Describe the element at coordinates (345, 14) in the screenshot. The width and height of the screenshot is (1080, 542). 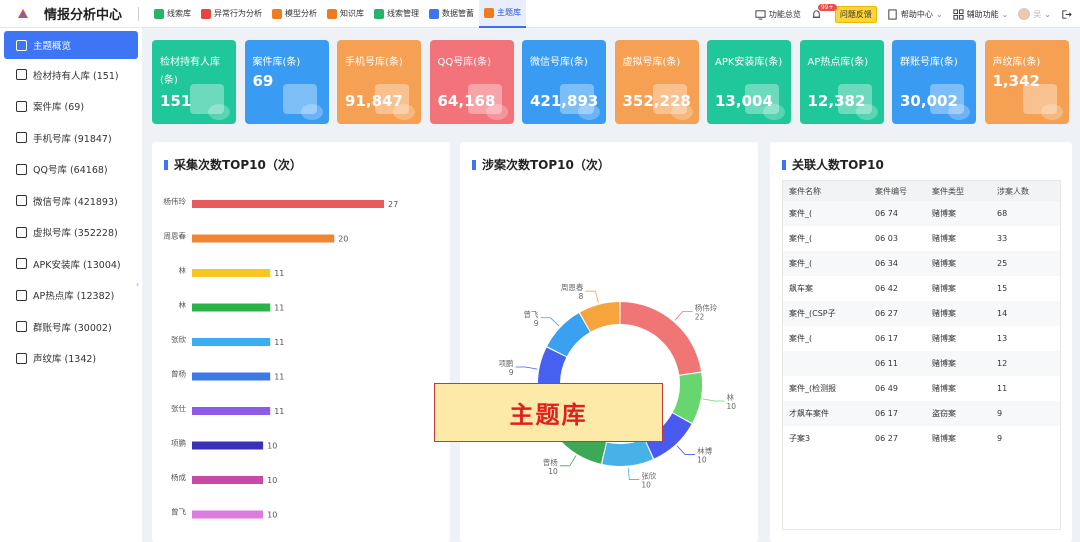
I see `nav-item-3: 知识库` at that location.